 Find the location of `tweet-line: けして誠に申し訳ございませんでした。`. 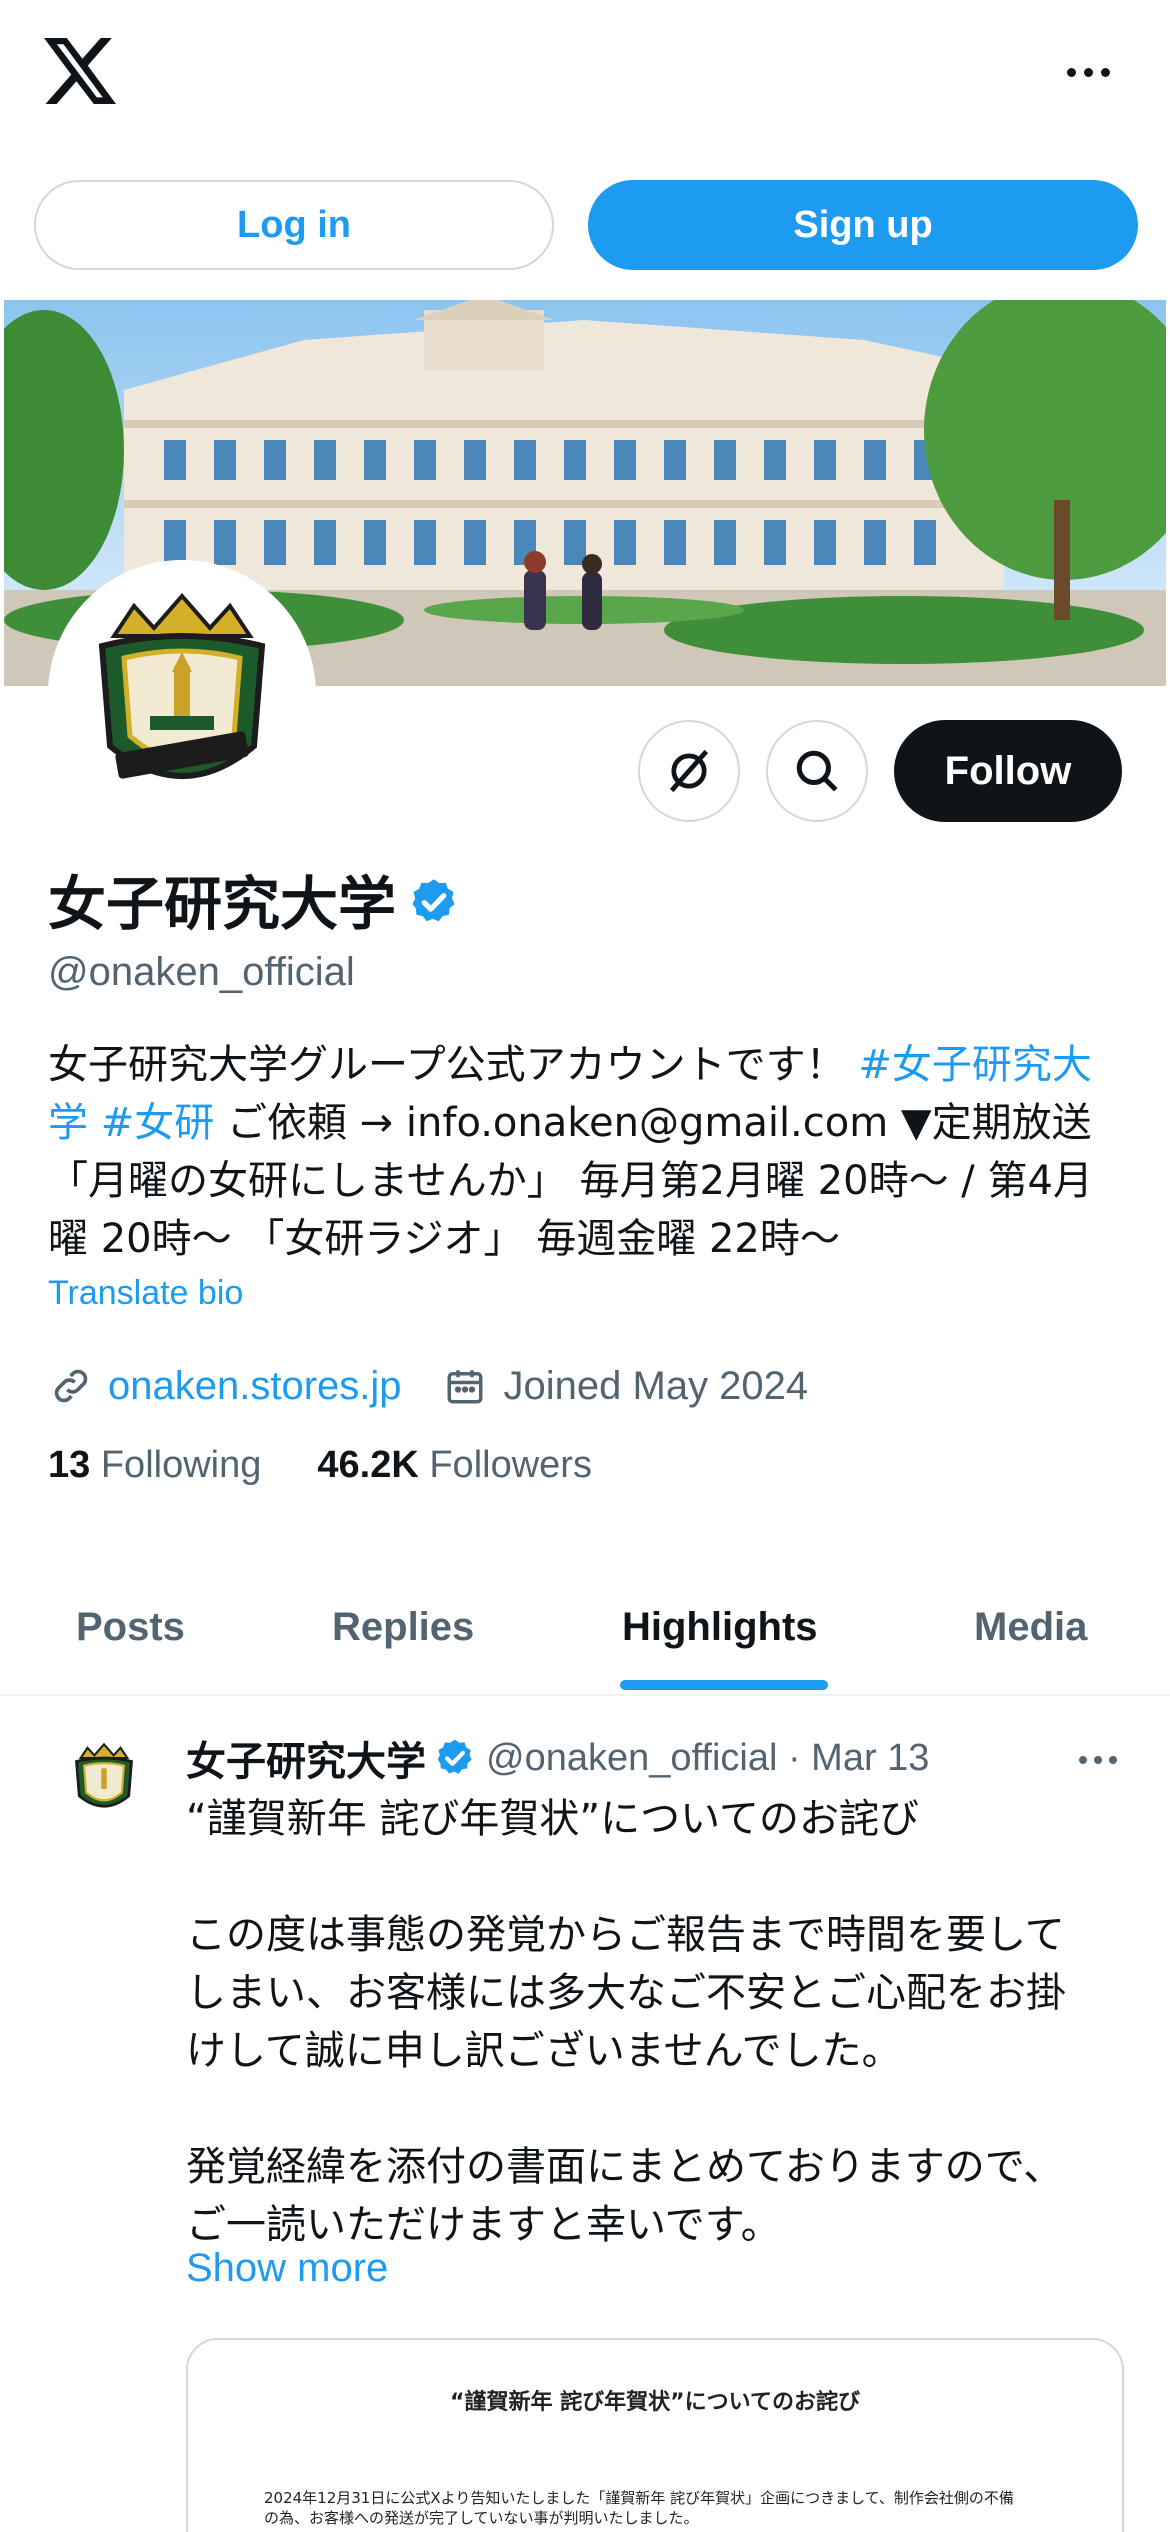

tweet-line: けして誠に申し訳ございませんでした。 is located at coordinates (544, 2051).